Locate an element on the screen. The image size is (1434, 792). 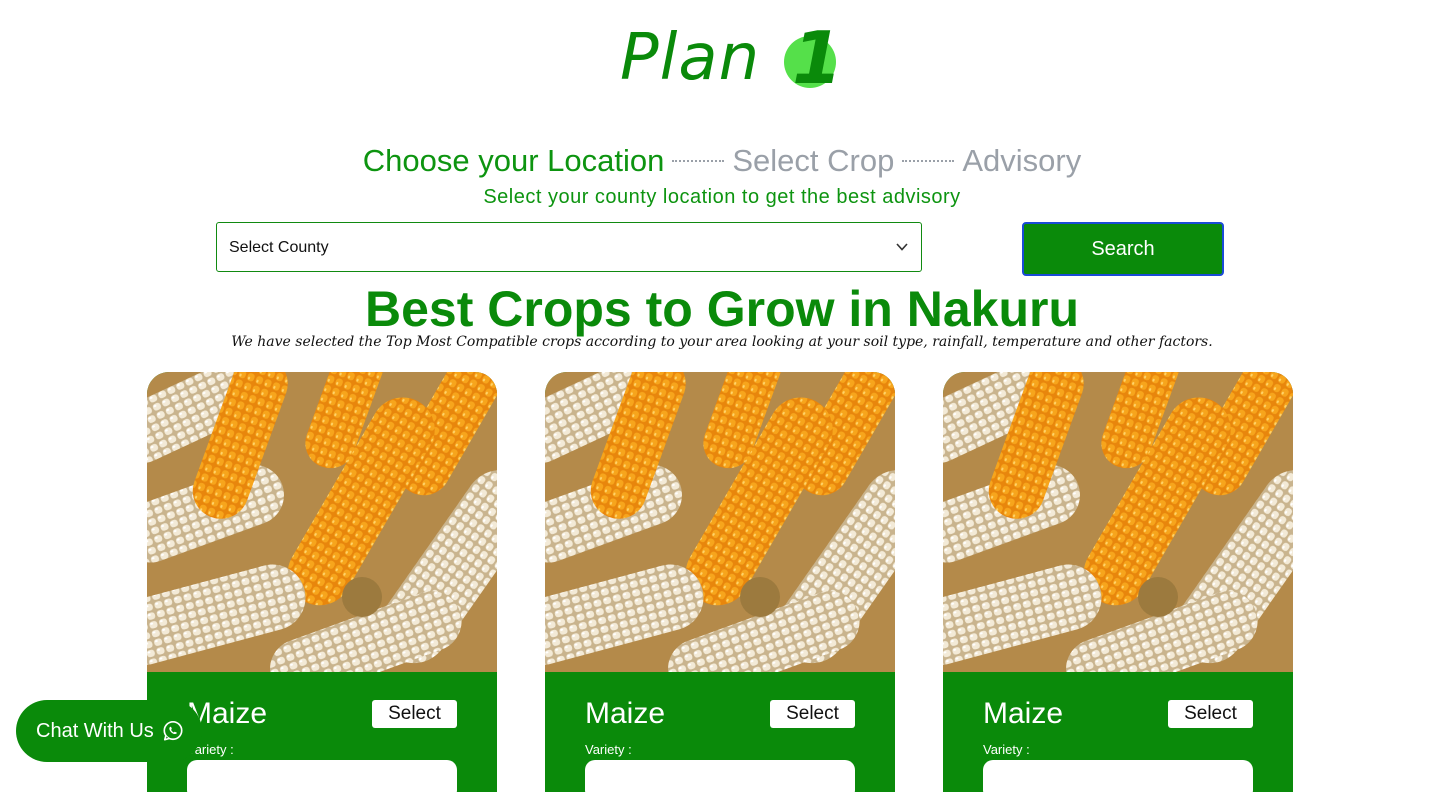
chat-with-us-button: Chat With Us is located at coordinates (109, 731).